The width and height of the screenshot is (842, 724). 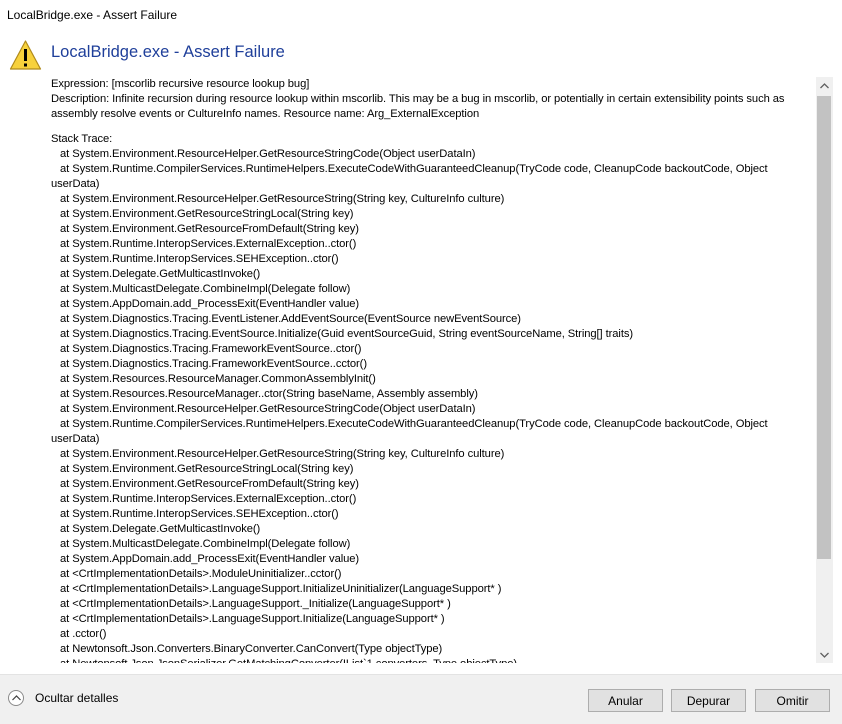 I want to click on hide-details-label: Ocultar detalles, so click(x=76, y=698).